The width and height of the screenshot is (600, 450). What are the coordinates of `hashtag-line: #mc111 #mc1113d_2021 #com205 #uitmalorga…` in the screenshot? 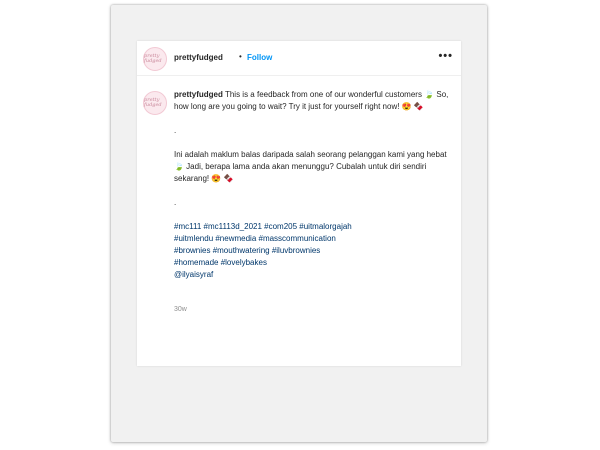 It's located at (314, 227).